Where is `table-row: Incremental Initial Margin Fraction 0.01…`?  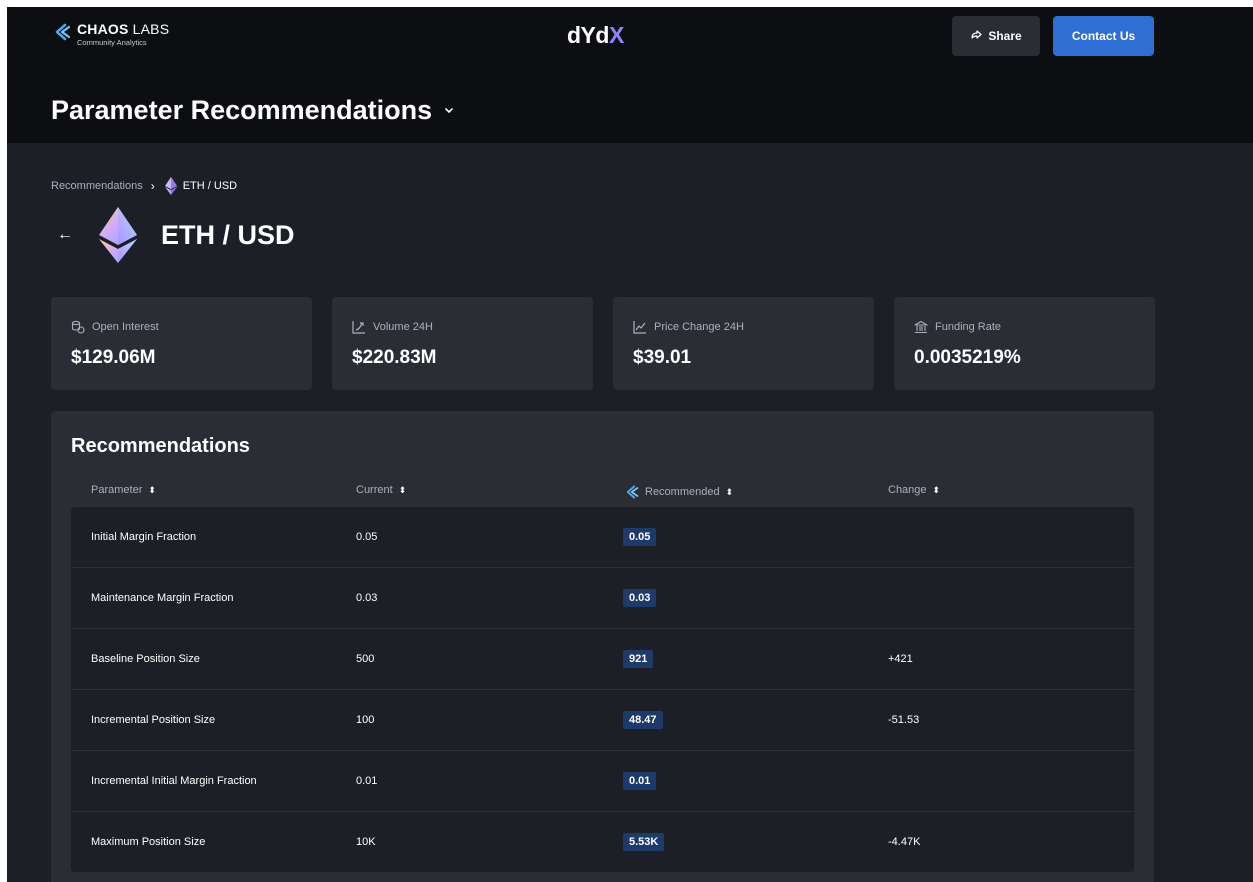 table-row: Incremental Initial Margin Fraction 0.01… is located at coordinates (602, 781).